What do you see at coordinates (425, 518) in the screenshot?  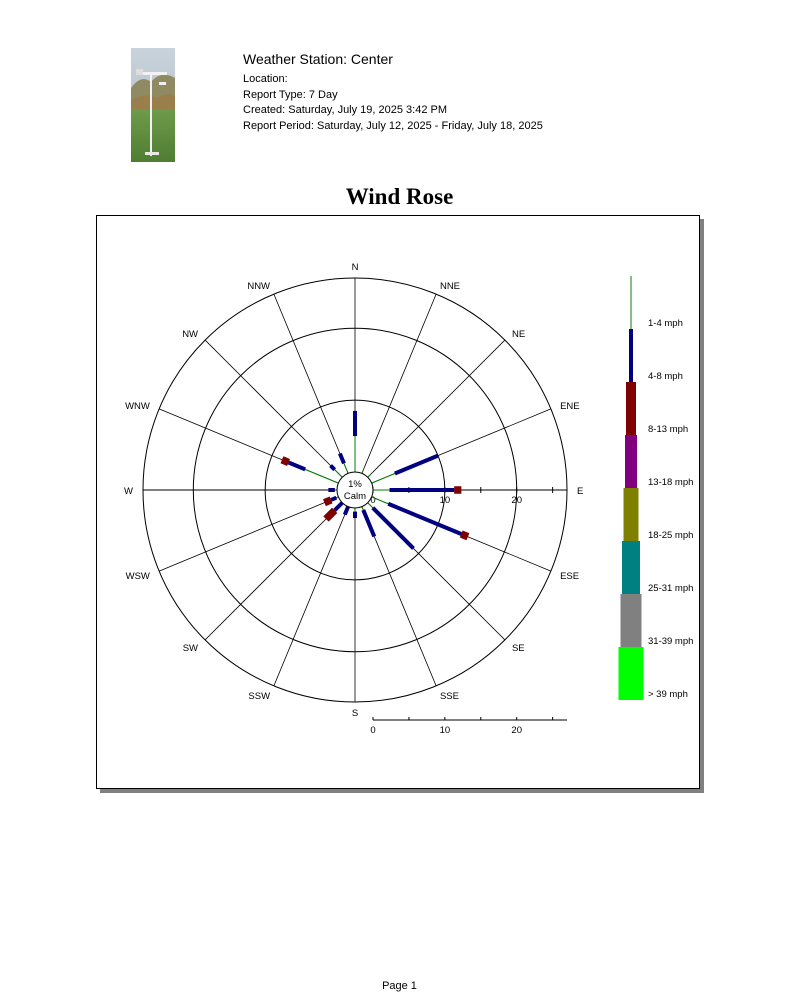 I see `wind-bar-ese-bin2` at bounding box center [425, 518].